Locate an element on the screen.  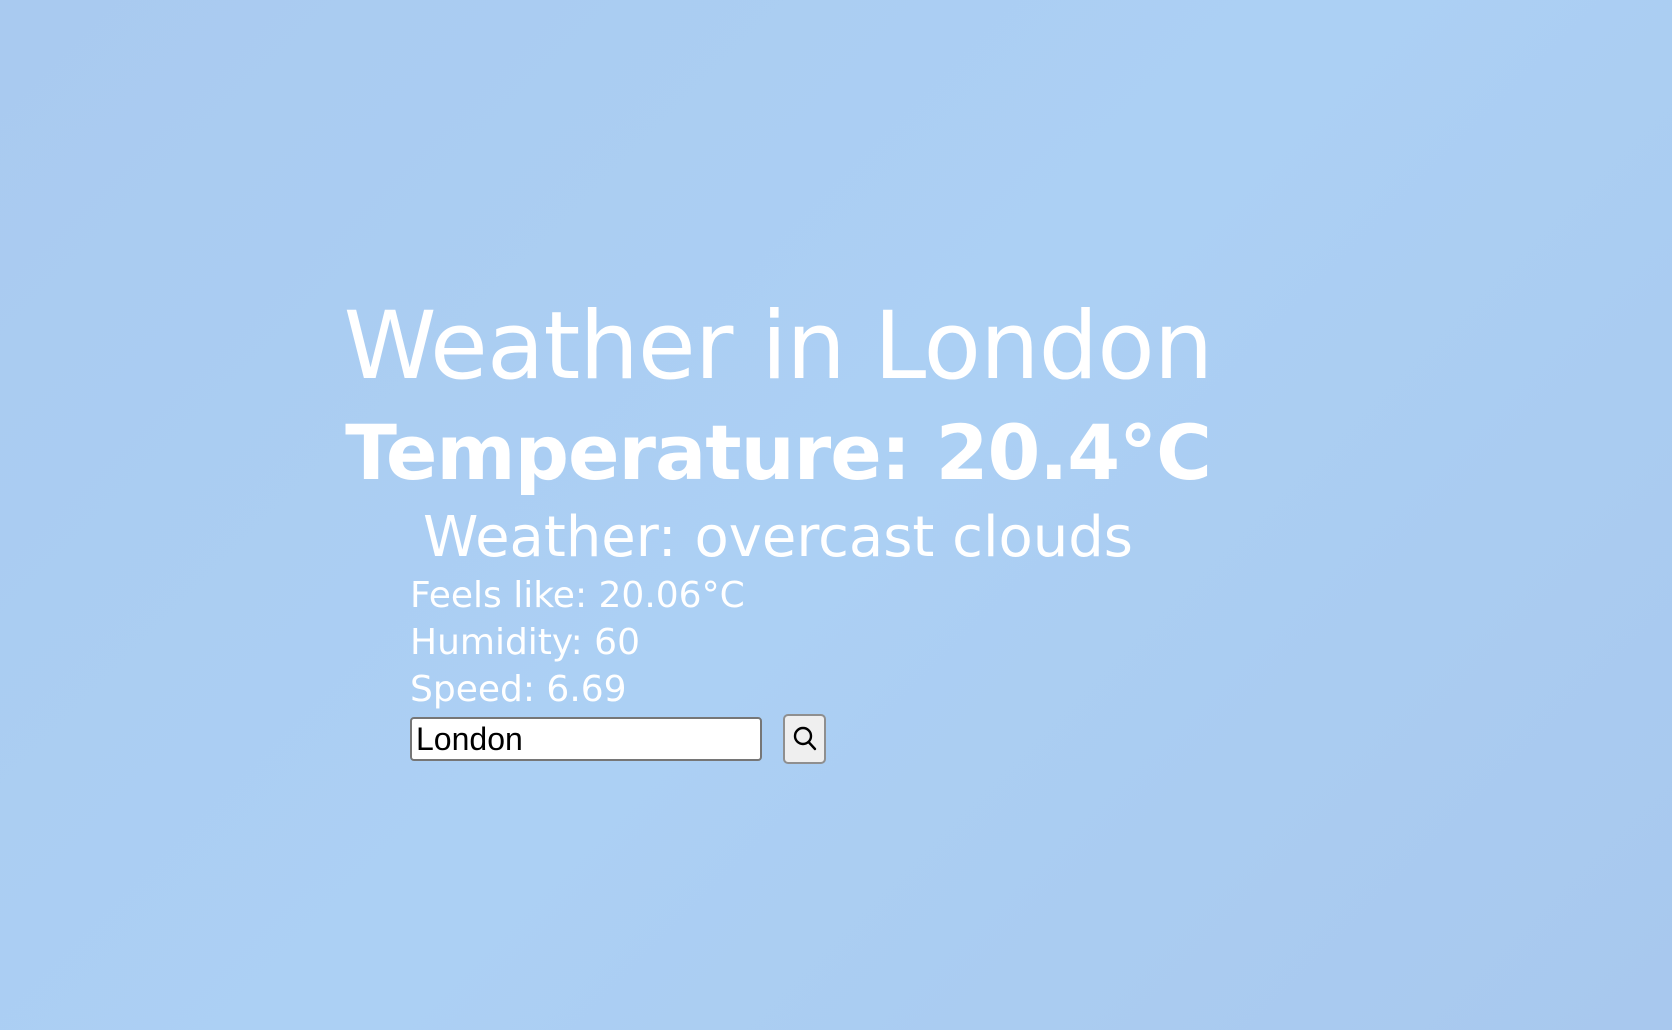
search-button is located at coordinates (804, 739).